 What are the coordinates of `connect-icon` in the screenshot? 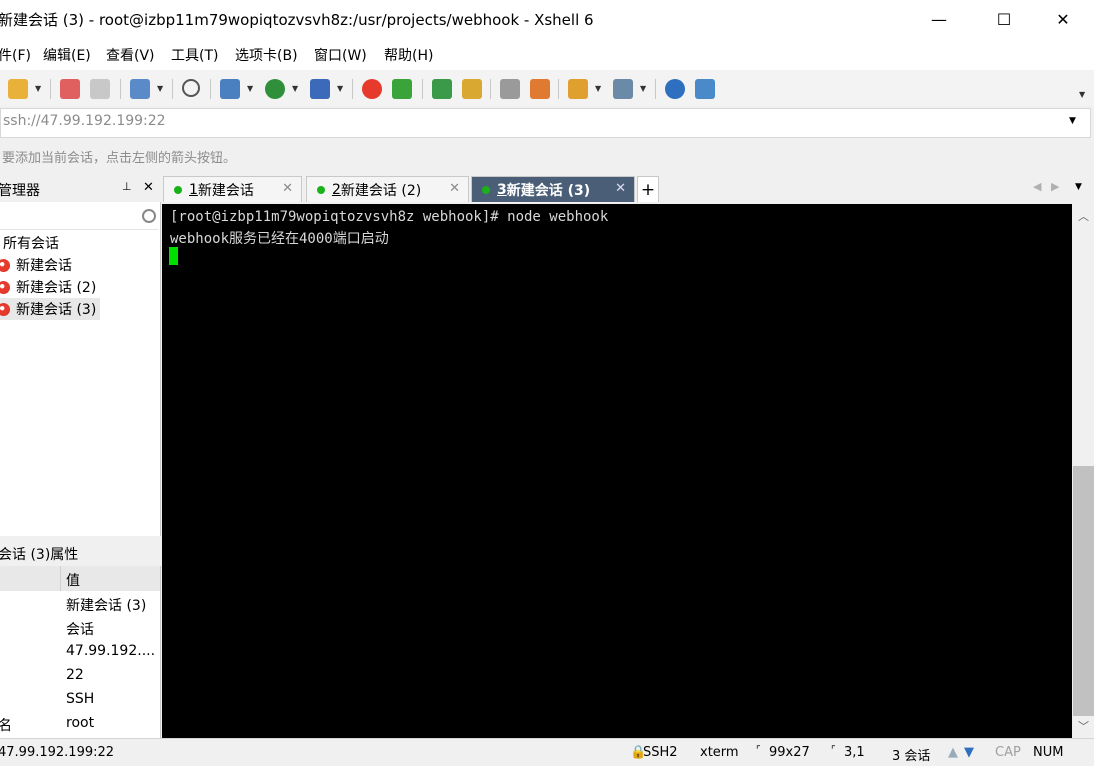 It's located at (70, 89).